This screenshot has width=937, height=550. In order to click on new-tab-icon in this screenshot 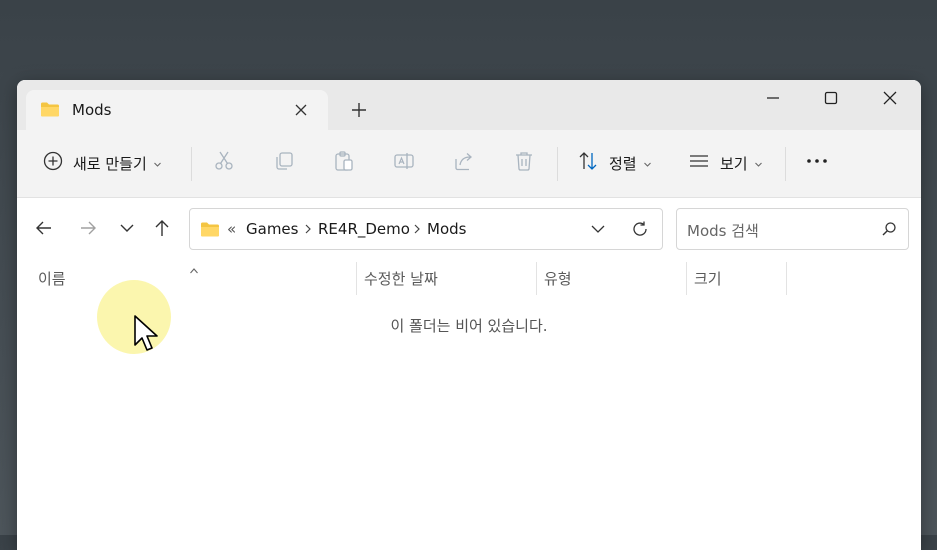, I will do `click(359, 110)`.